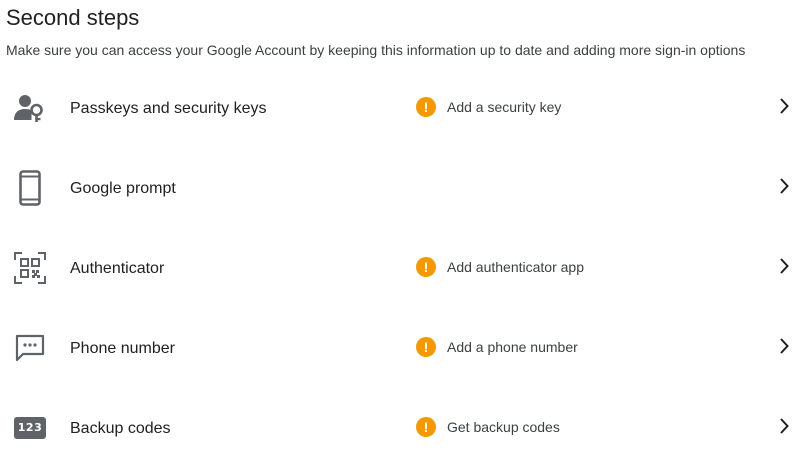 The image size is (804, 468). I want to click on section-title: Second steps, so click(73, 17).